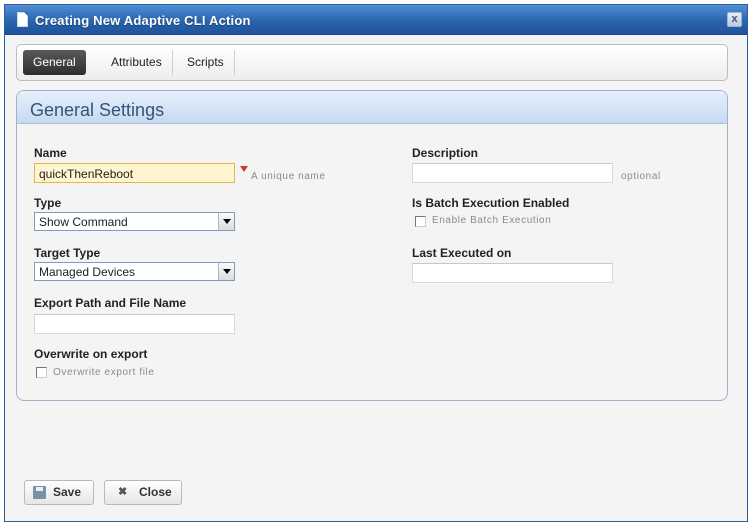 This screenshot has height=526, width=752. I want to click on batch-checkbox, so click(420, 221).